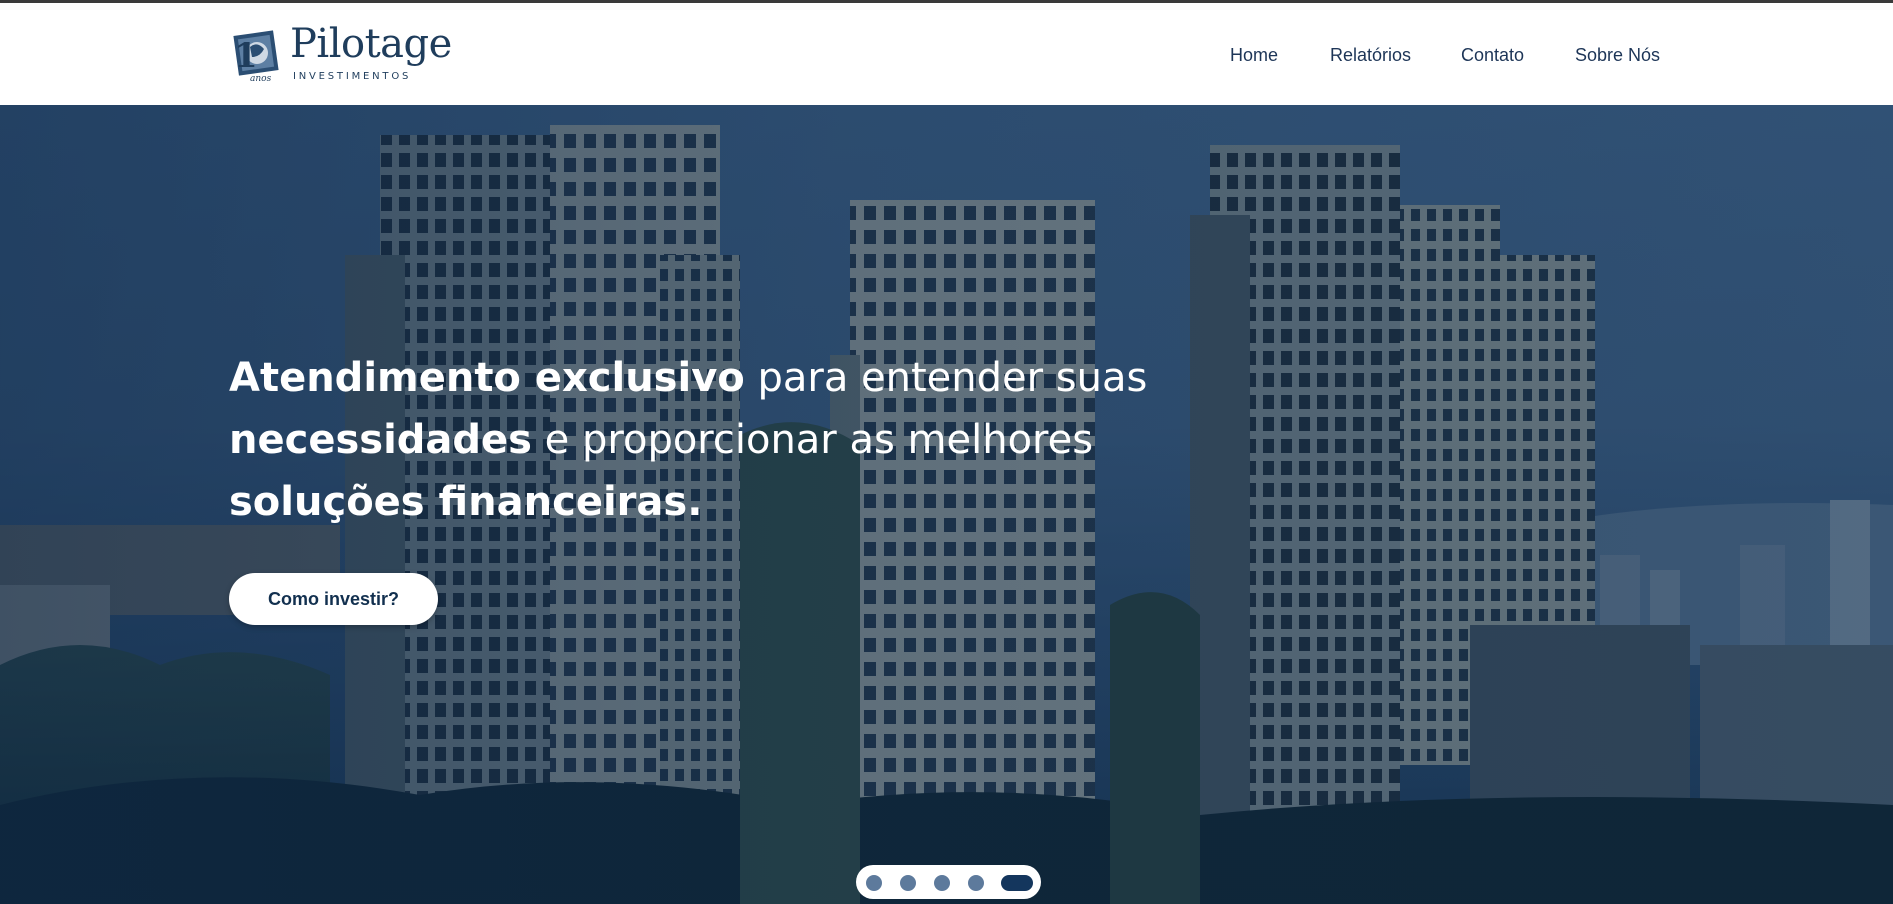 The width and height of the screenshot is (1893, 904). I want to click on headline-text-2: e proporcionar as melhores, so click(812, 440).